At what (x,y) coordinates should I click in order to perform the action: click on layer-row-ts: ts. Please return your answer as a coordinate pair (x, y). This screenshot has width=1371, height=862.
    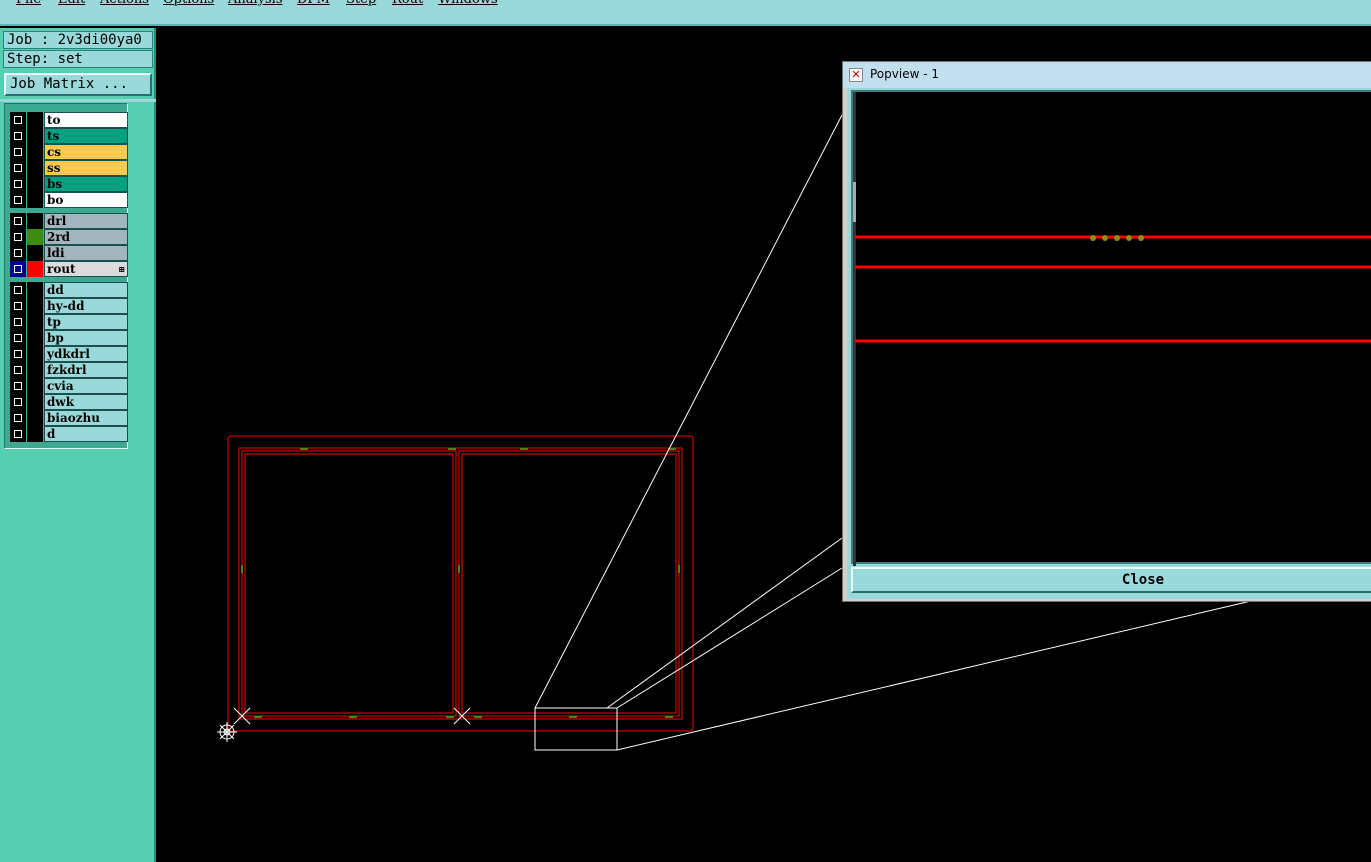
    Looking at the image, I should click on (69, 136).